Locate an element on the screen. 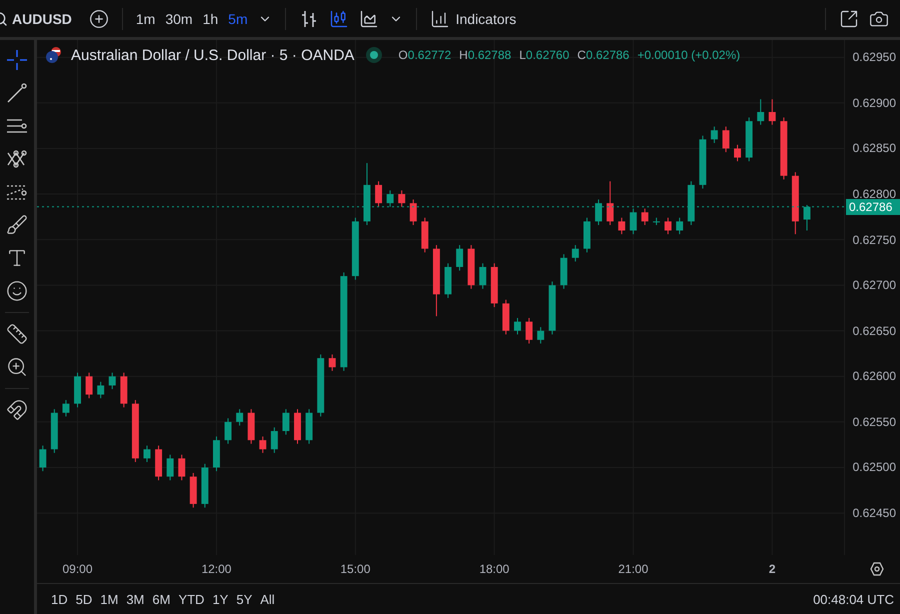 The image size is (900, 614). bar-chart-icon is located at coordinates (440, 18).